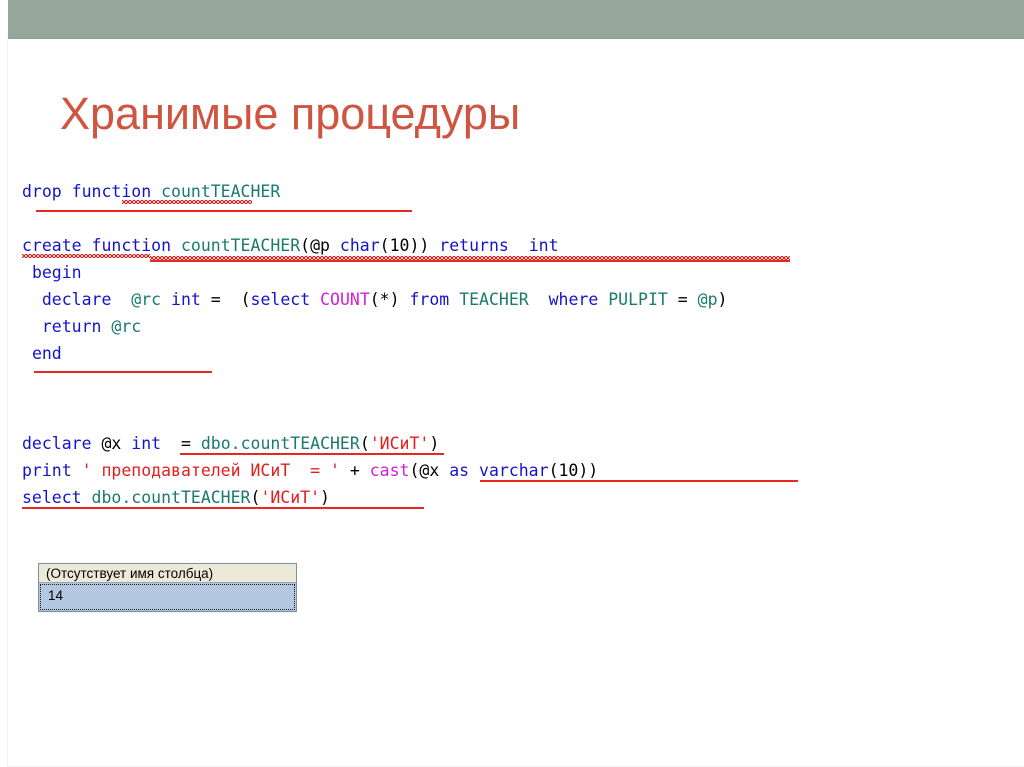  I want to click on code-token: returns, so click(474, 245).